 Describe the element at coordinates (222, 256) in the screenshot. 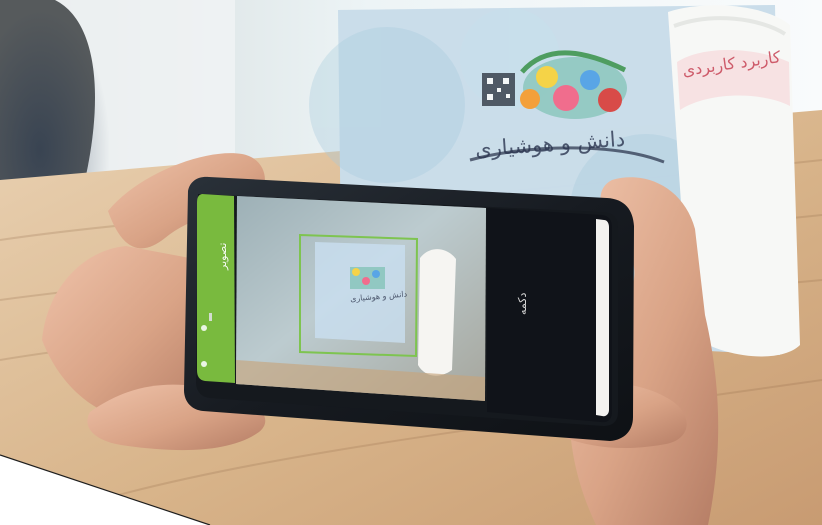

I see `camera-mode-label: تصویر` at that location.